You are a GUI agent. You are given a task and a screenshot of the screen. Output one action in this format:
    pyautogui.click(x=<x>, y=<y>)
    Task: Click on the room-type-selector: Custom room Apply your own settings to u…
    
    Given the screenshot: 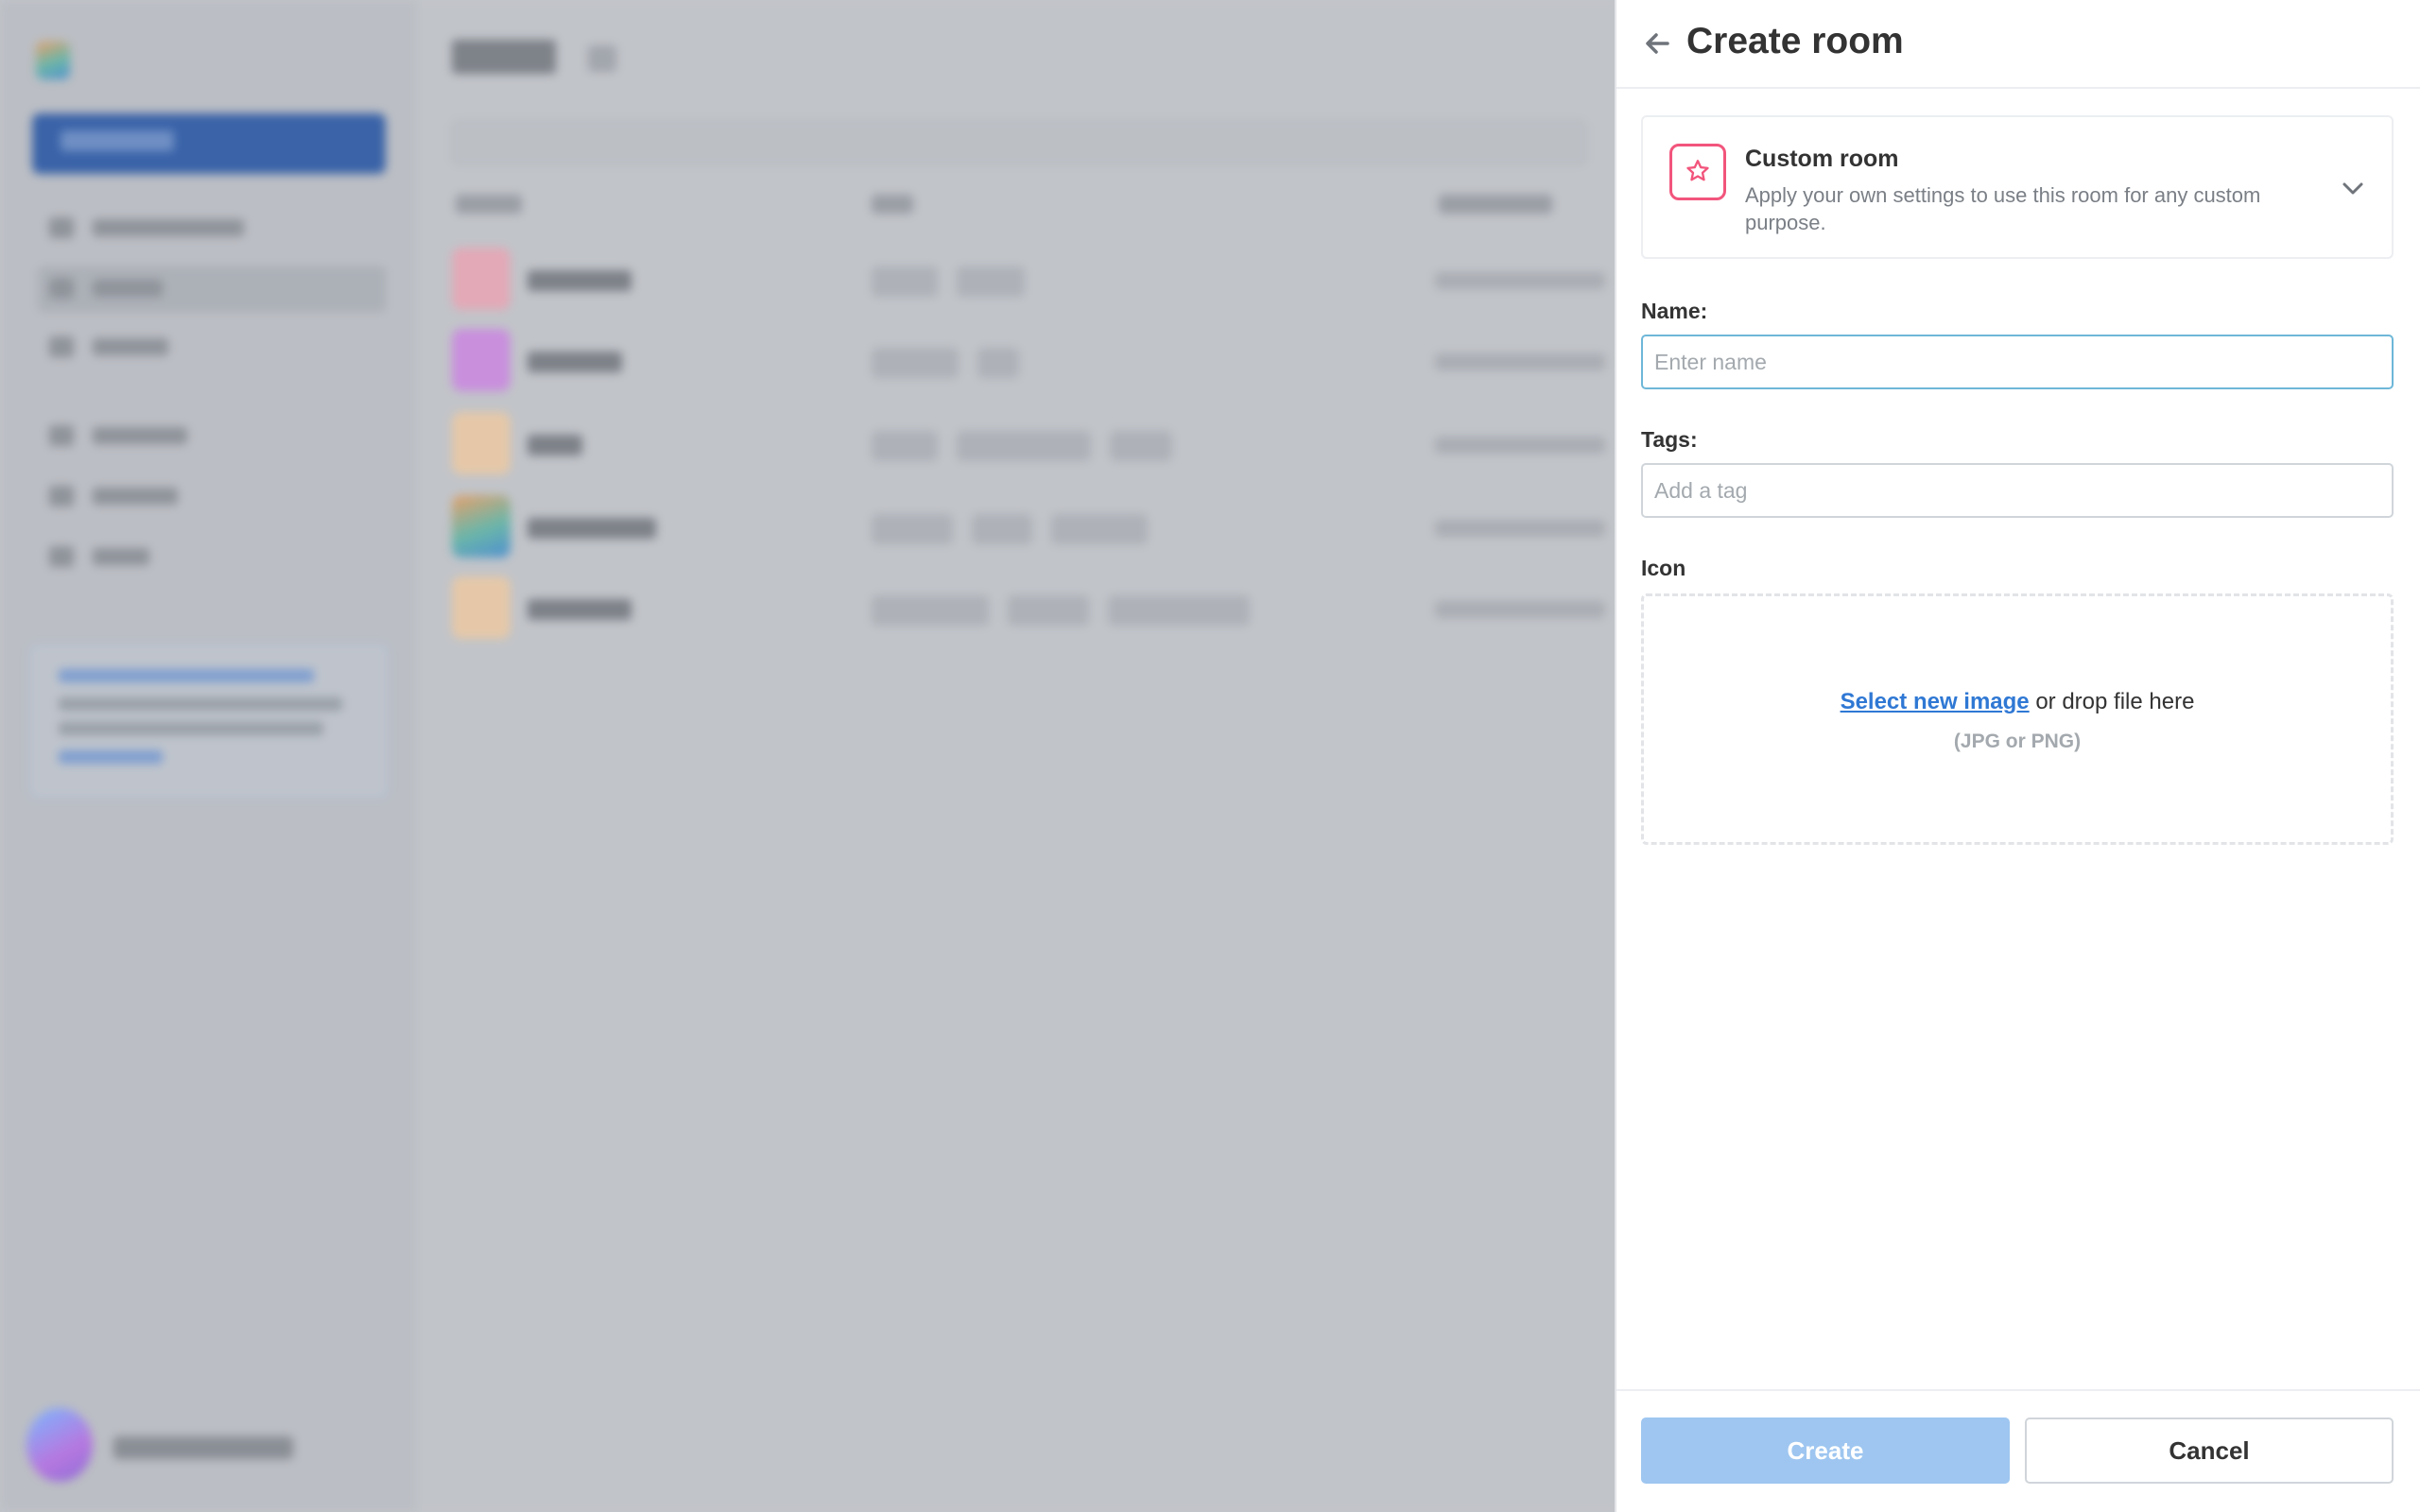 What is the action you would take?
    pyautogui.click(x=2017, y=187)
    